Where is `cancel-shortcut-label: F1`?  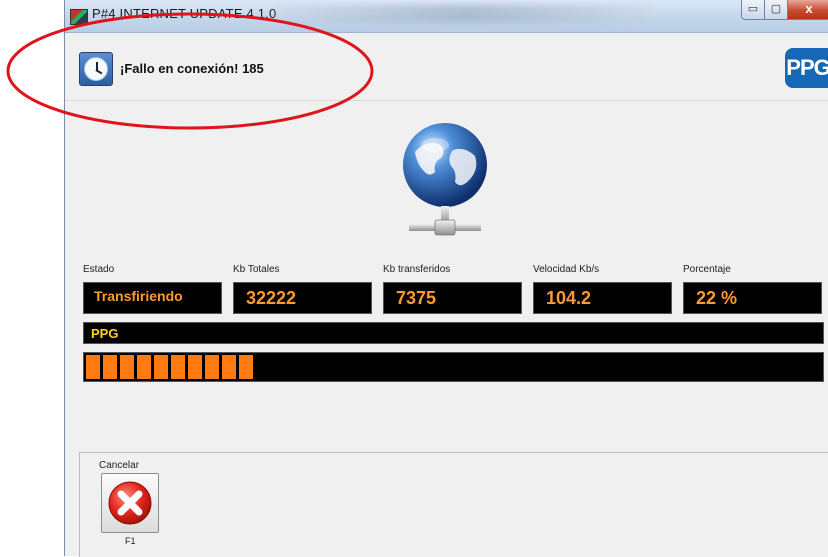
cancel-shortcut-label: F1 is located at coordinates (130, 541).